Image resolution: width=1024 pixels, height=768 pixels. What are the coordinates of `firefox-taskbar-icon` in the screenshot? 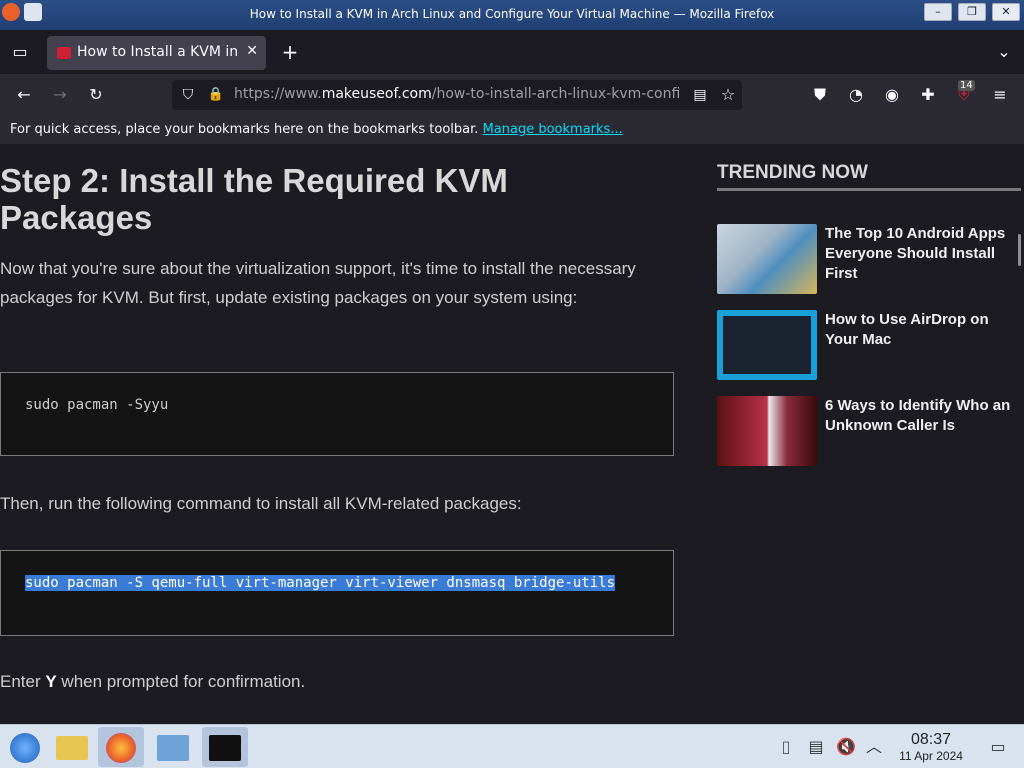 It's located at (121, 747).